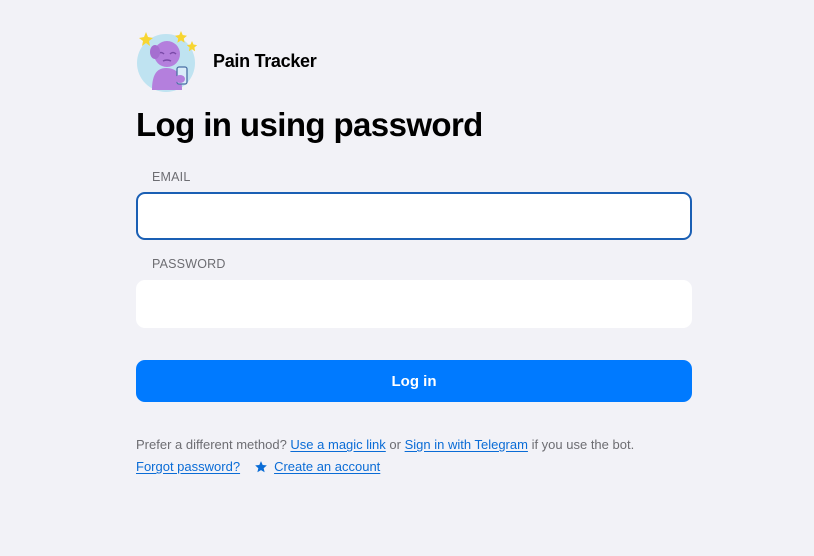 The width and height of the screenshot is (814, 556). What do you see at coordinates (211, 444) in the screenshot?
I see `alternative-methods-prefix: Prefer a different method?` at bounding box center [211, 444].